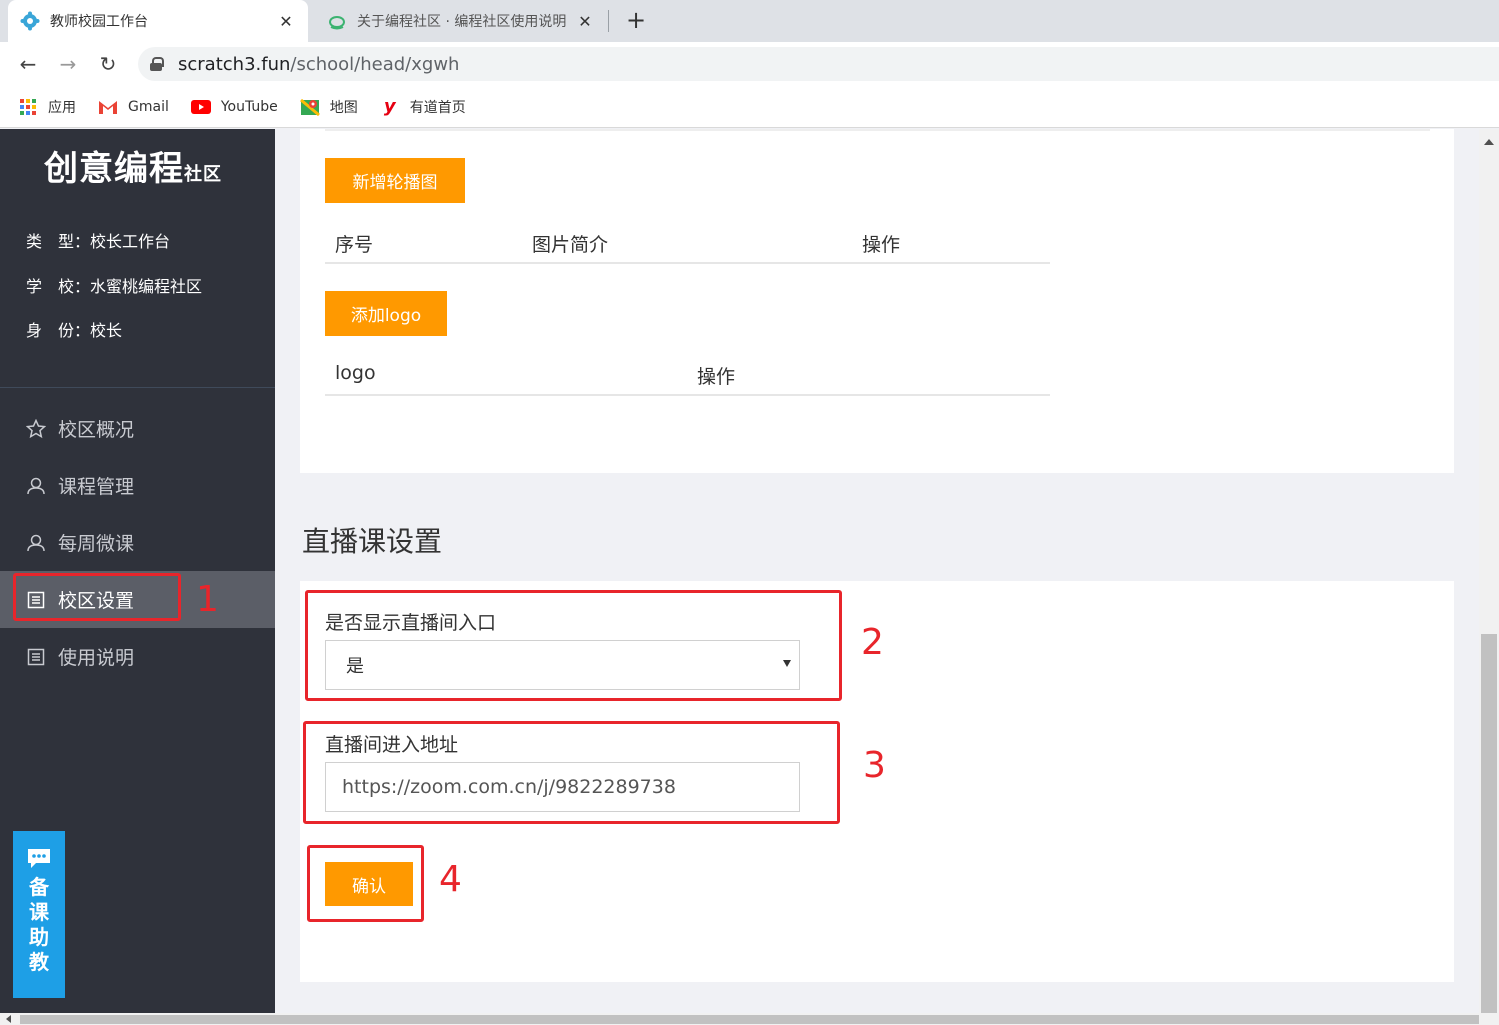  I want to click on scroll-left-icon, so click(8, 1019).